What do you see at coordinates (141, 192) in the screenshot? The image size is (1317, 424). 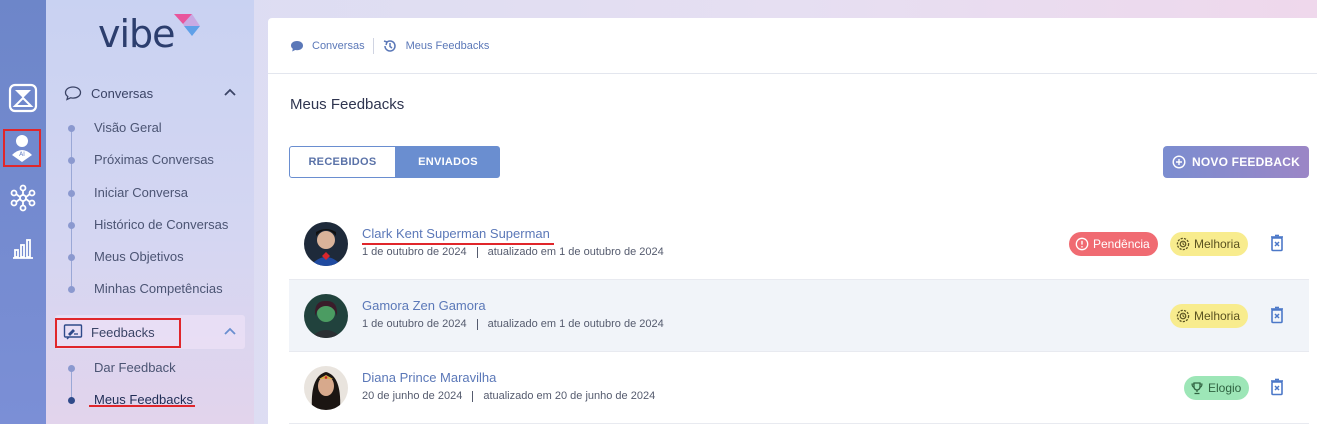 I see `sidebar-item-label: Iniciar Conversa` at bounding box center [141, 192].